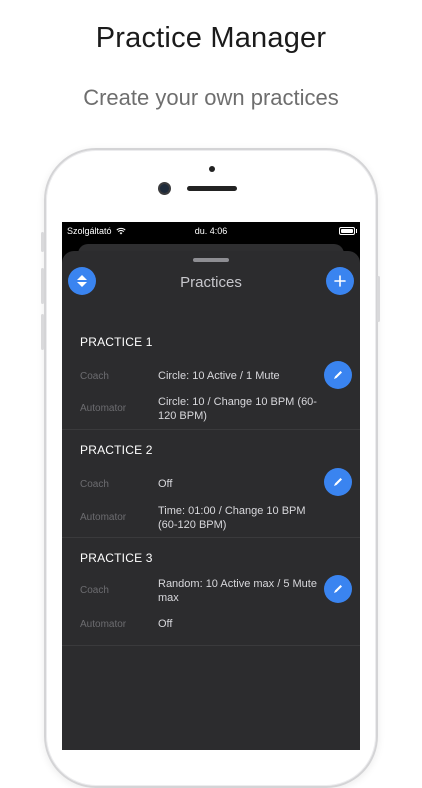 The image size is (422, 788). I want to click on sheet-grabber, so click(211, 260).